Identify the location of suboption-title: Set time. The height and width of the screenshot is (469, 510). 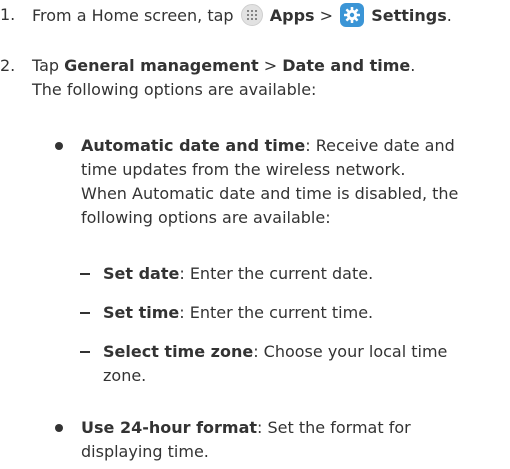
(141, 312).